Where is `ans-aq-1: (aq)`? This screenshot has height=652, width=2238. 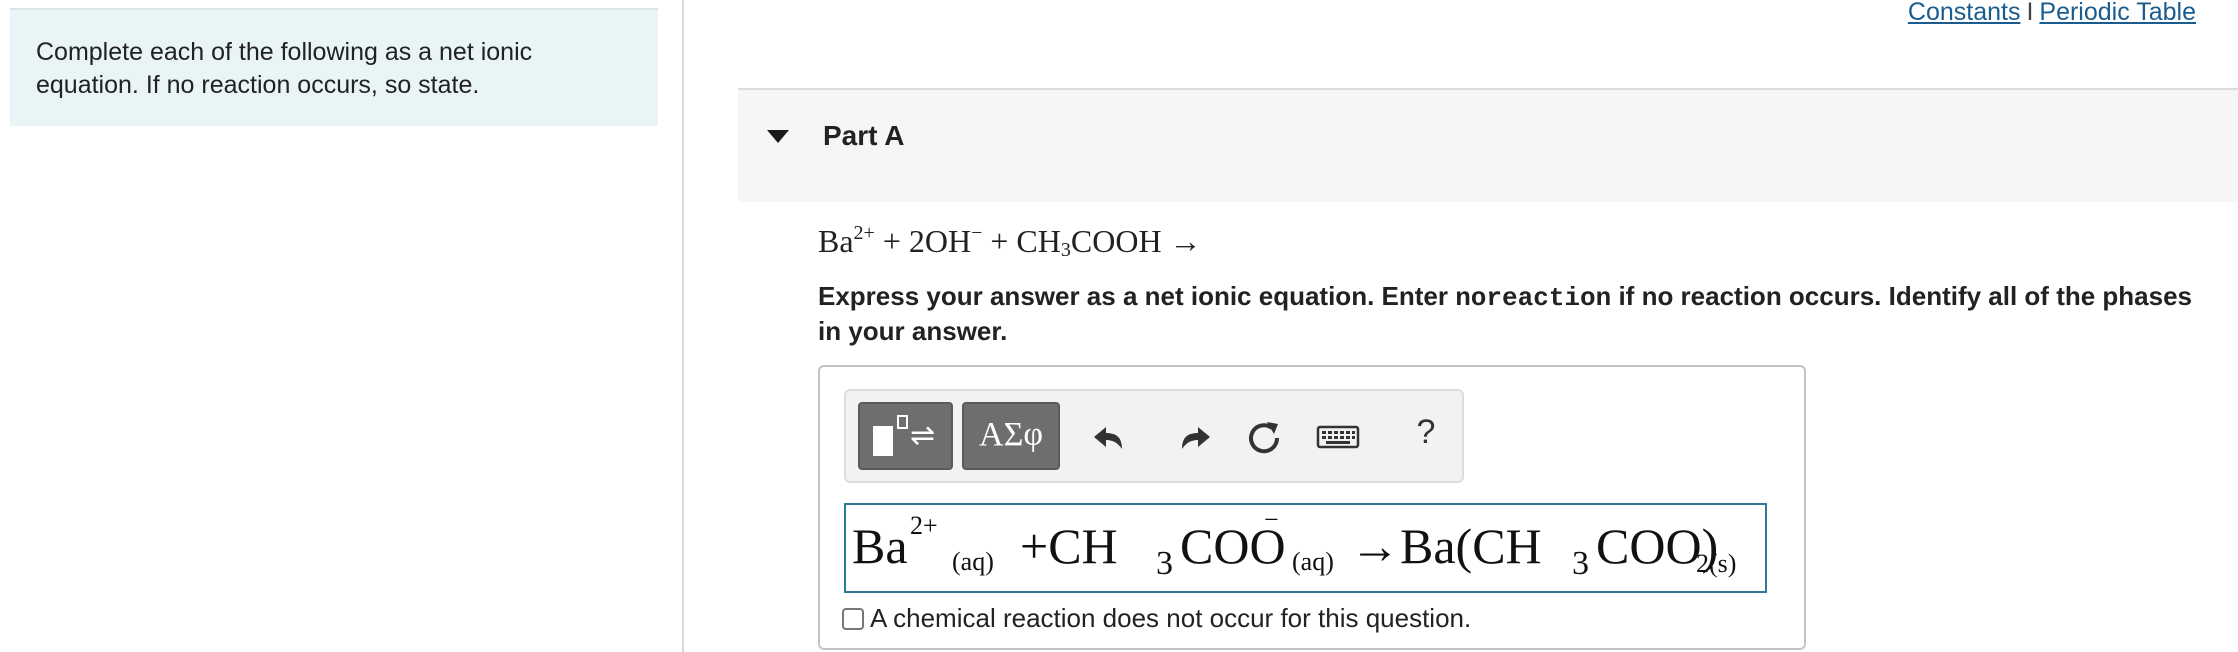
ans-aq-1: (aq) is located at coordinates (973, 561).